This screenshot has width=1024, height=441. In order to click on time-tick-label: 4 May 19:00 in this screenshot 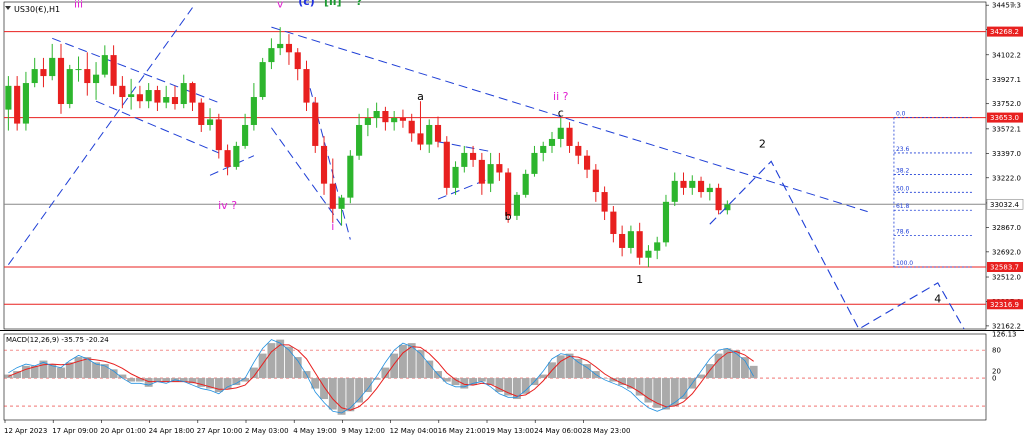, I will do `click(315, 431)`.